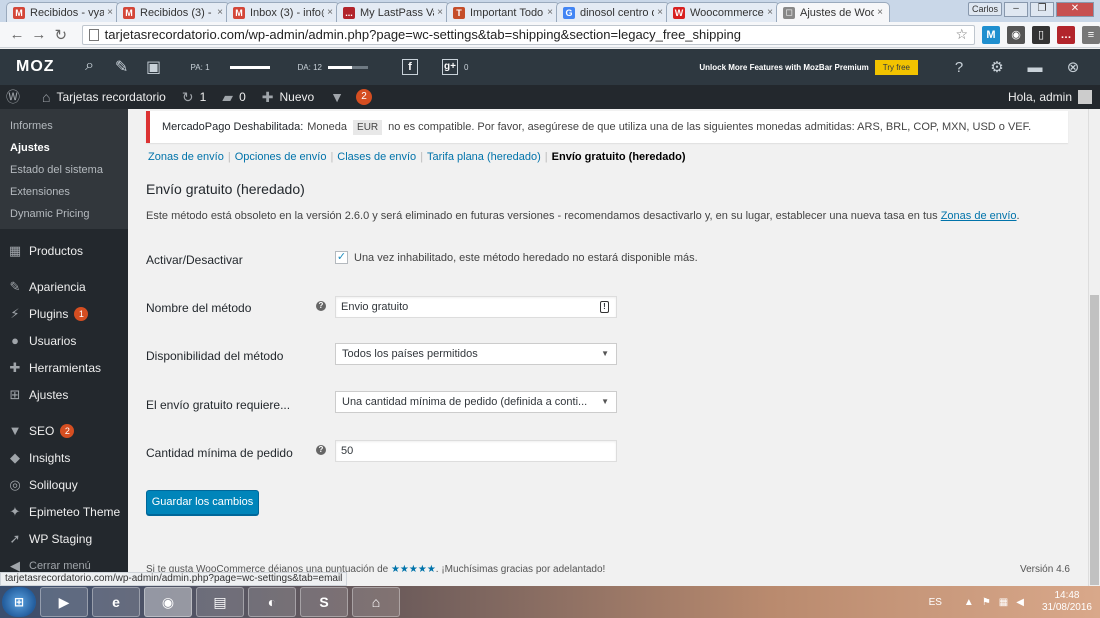  Describe the element at coordinates (1075, 9) in the screenshot. I see `close-window-button: ✕` at that location.